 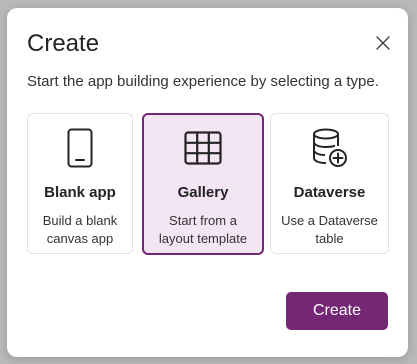 I want to click on option-blank-app: Blank app Build a blank canvas app, so click(x=80, y=183).